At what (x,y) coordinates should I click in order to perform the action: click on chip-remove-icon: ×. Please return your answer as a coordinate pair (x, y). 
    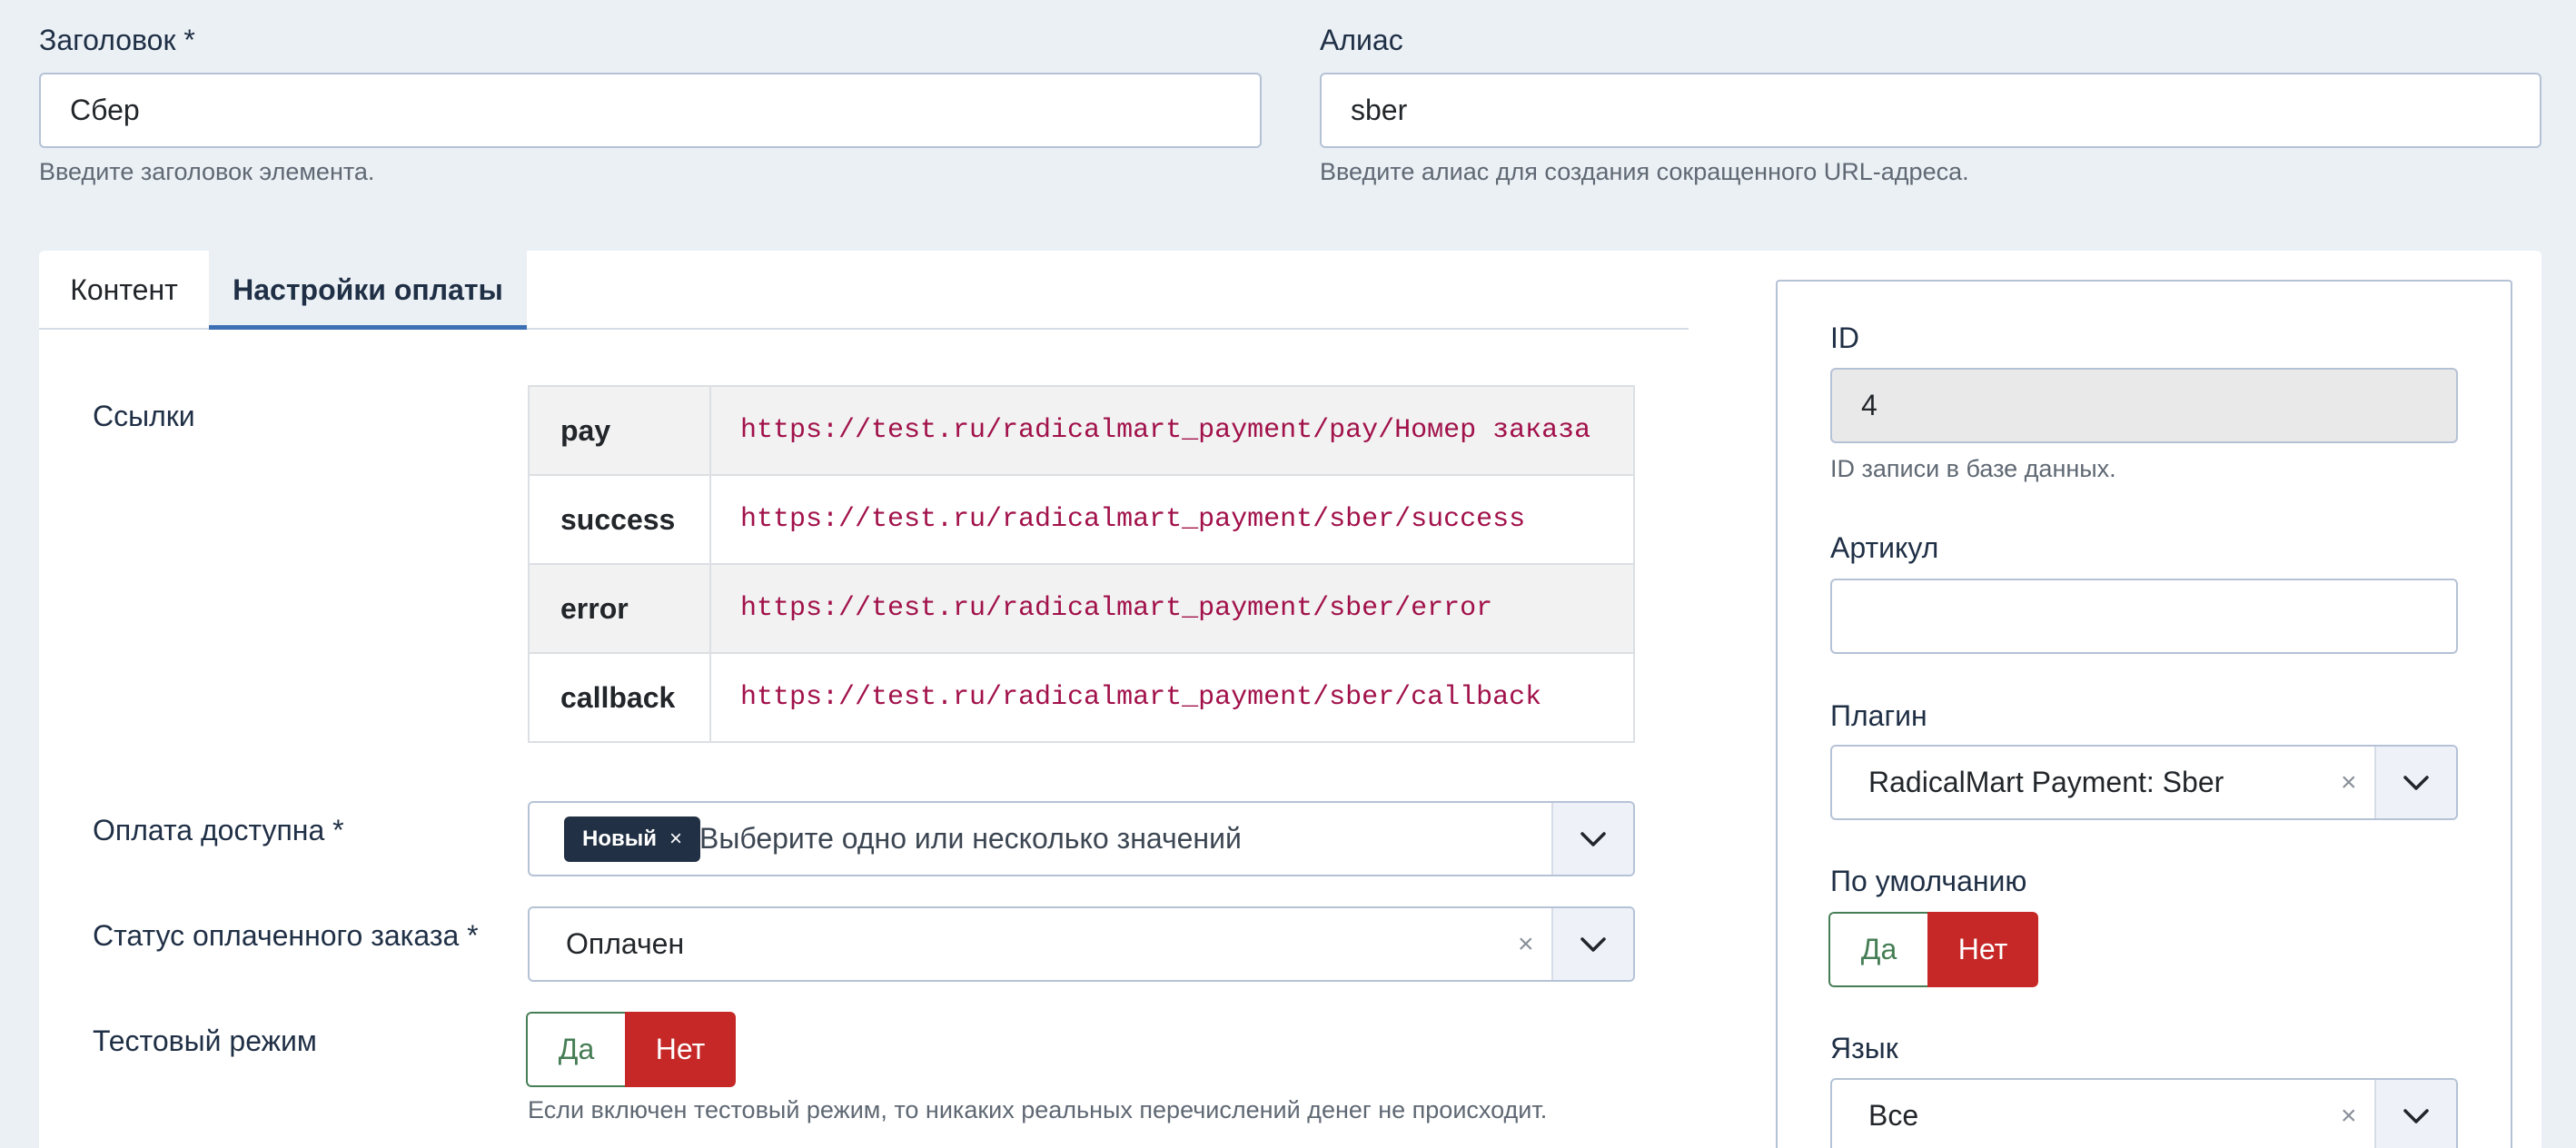
    Looking at the image, I should click on (675, 838).